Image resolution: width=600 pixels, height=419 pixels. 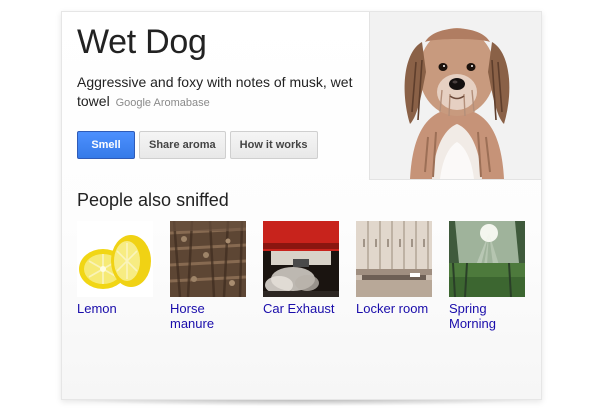 What do you see at coordinates (301, 259) in the screenshot?
I see `car-exhaust-thumbnail` at bounding box center [301, 259].